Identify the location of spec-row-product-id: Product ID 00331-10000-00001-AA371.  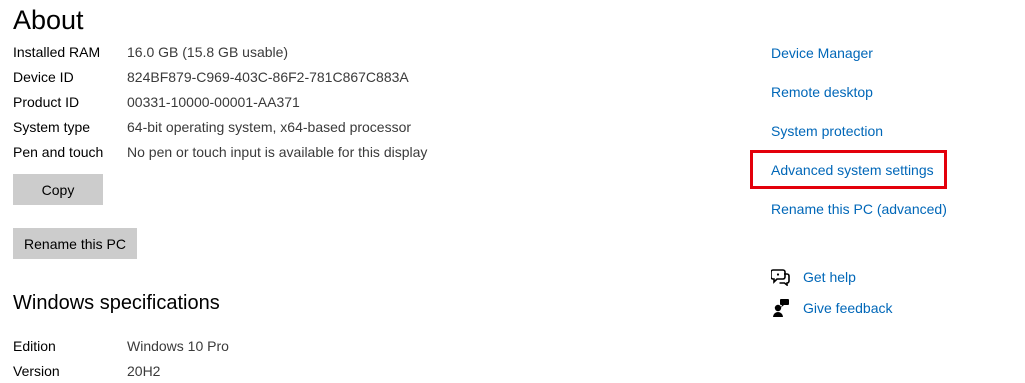
(220, 101).